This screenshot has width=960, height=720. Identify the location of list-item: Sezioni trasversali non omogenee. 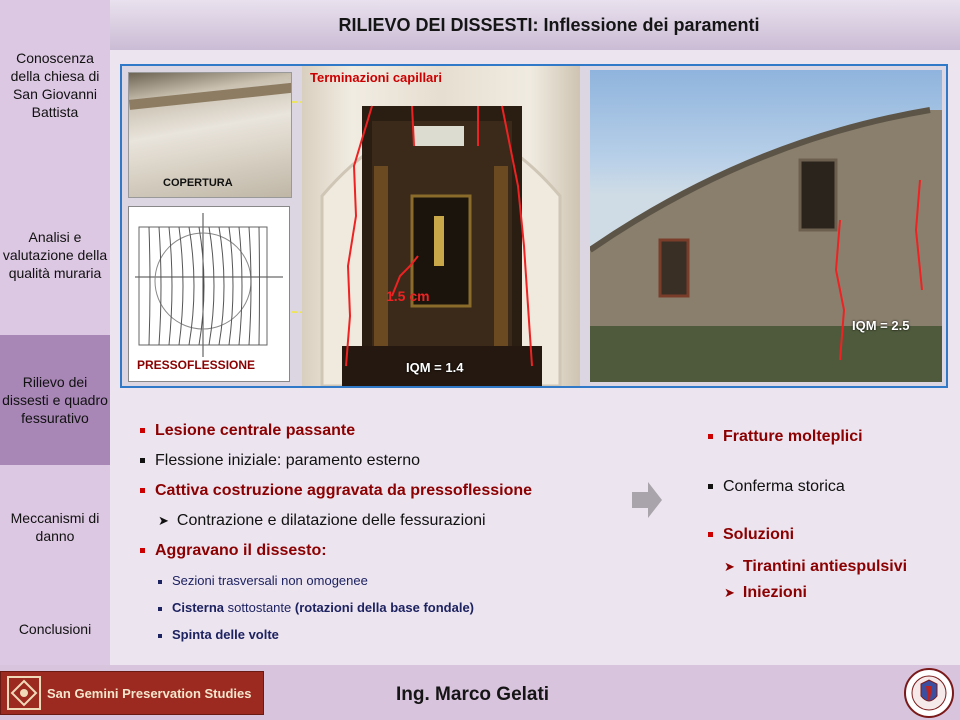
(263, 580).